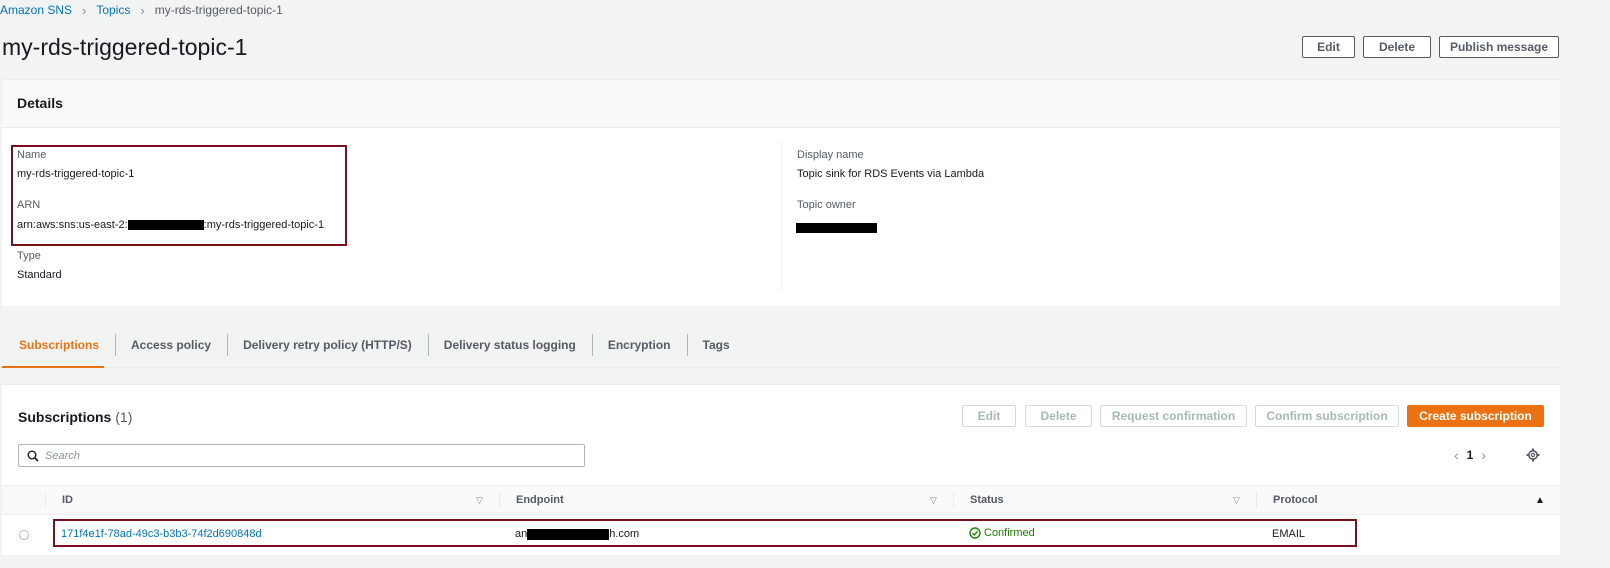 This screenshot has width=1610, height=568. Describe the element at coordinates (1540, 500) in the screenshot. I see `sort-up-icon: ▲` at that location.